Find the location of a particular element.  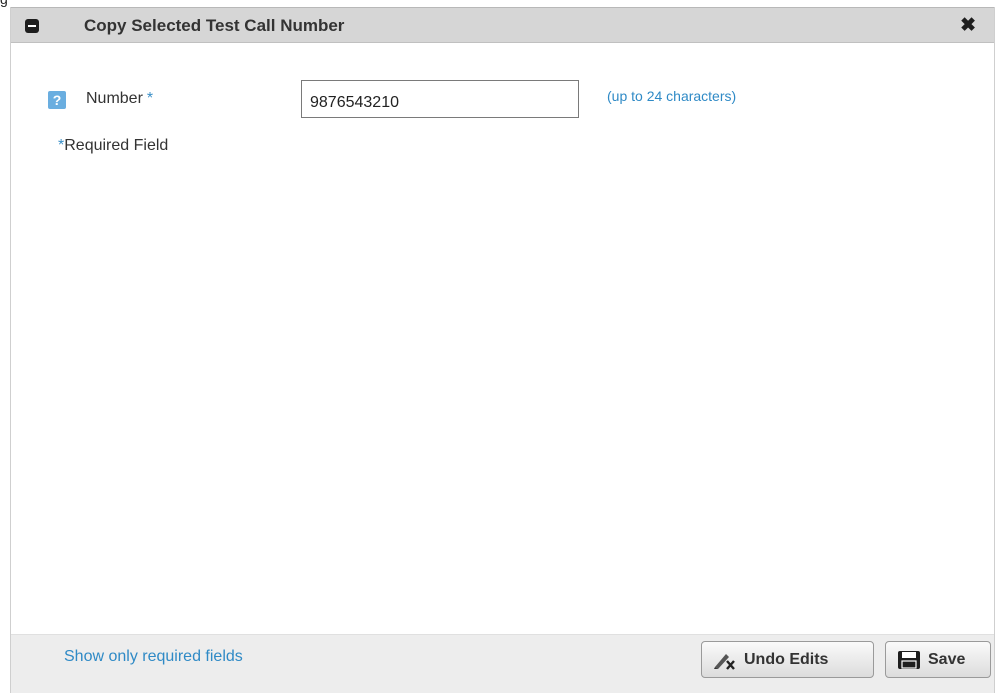

undo-edits-button: Undo Edits is located at coordinates (787, 659).